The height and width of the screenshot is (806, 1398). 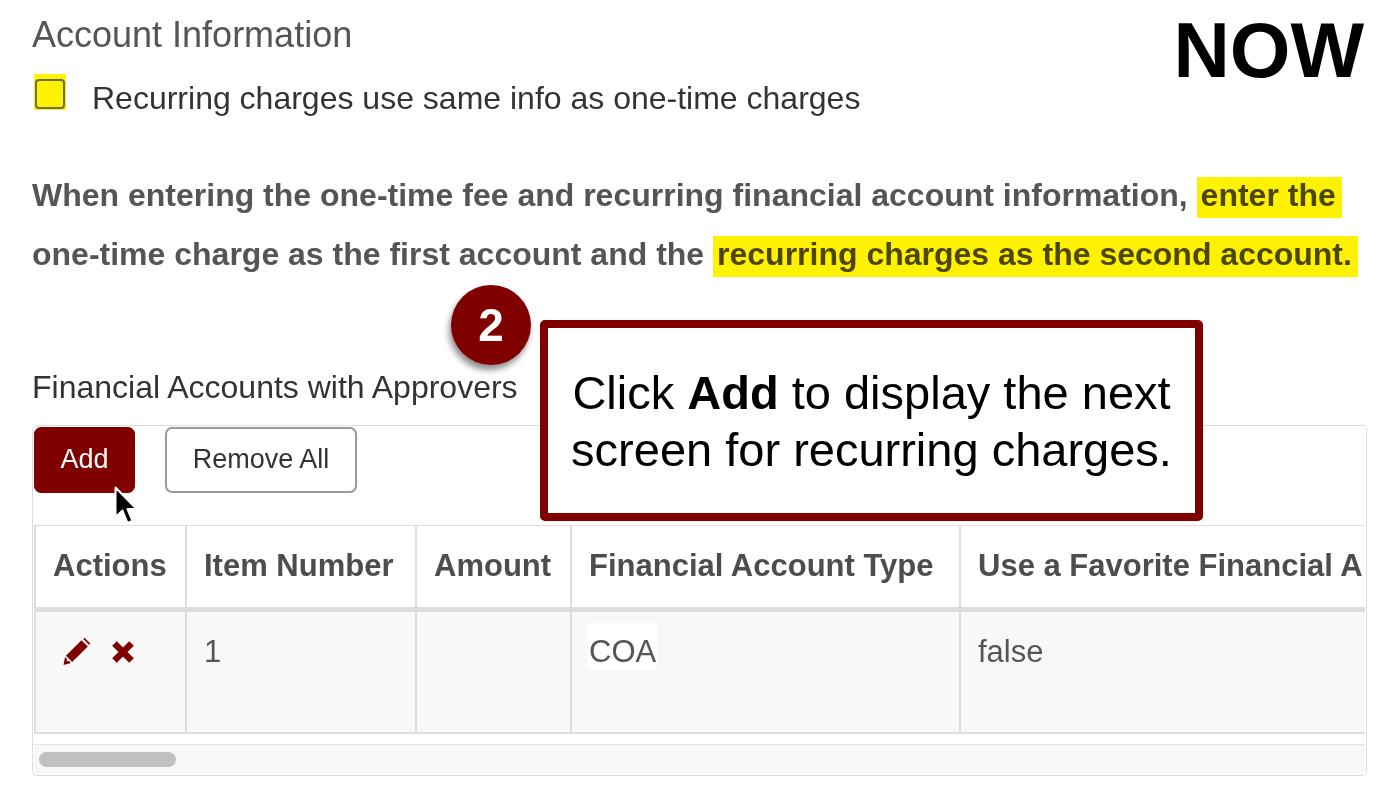 I want to click on instruction-text: When entering the one-time fee and recurring financial account information, enter the one-time charge as the first account and the recurring charges as the second account., so click(x=704, y=224).